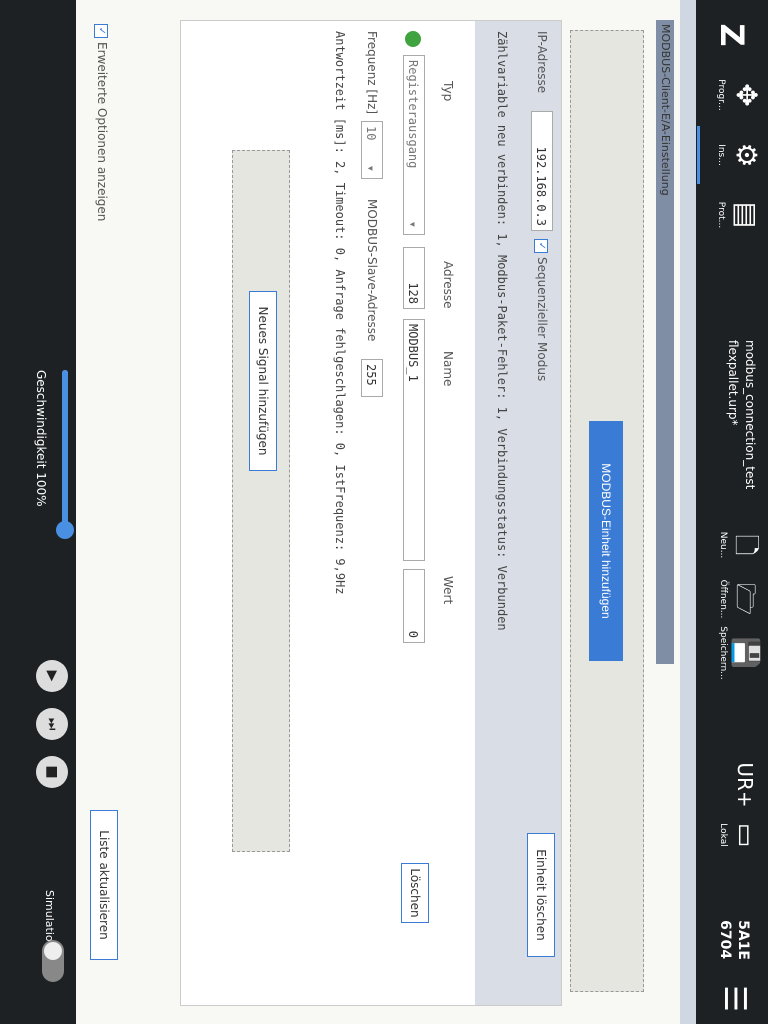 The image size is (768, 1024). I want to click on hamburger-menu-icon: ☰, so click(734, 998).